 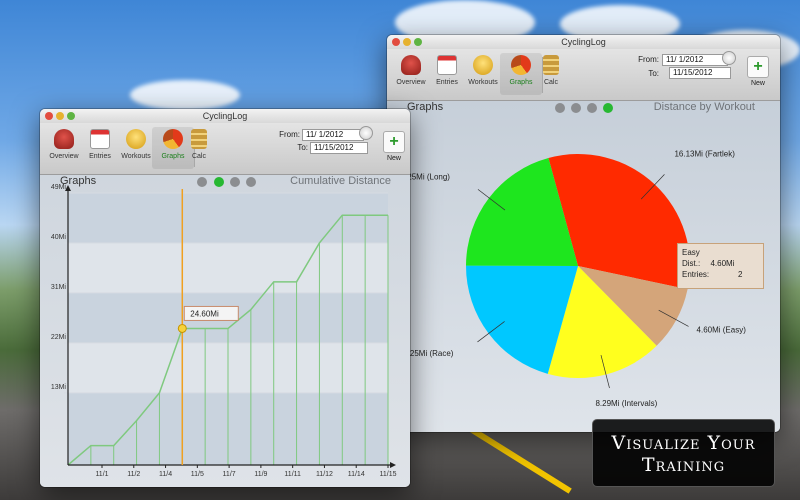 What do you see at coordinates (740, 274) in the screenshot?
I see `tooltip-entries-value: 2` at bounding box center [740, 274].